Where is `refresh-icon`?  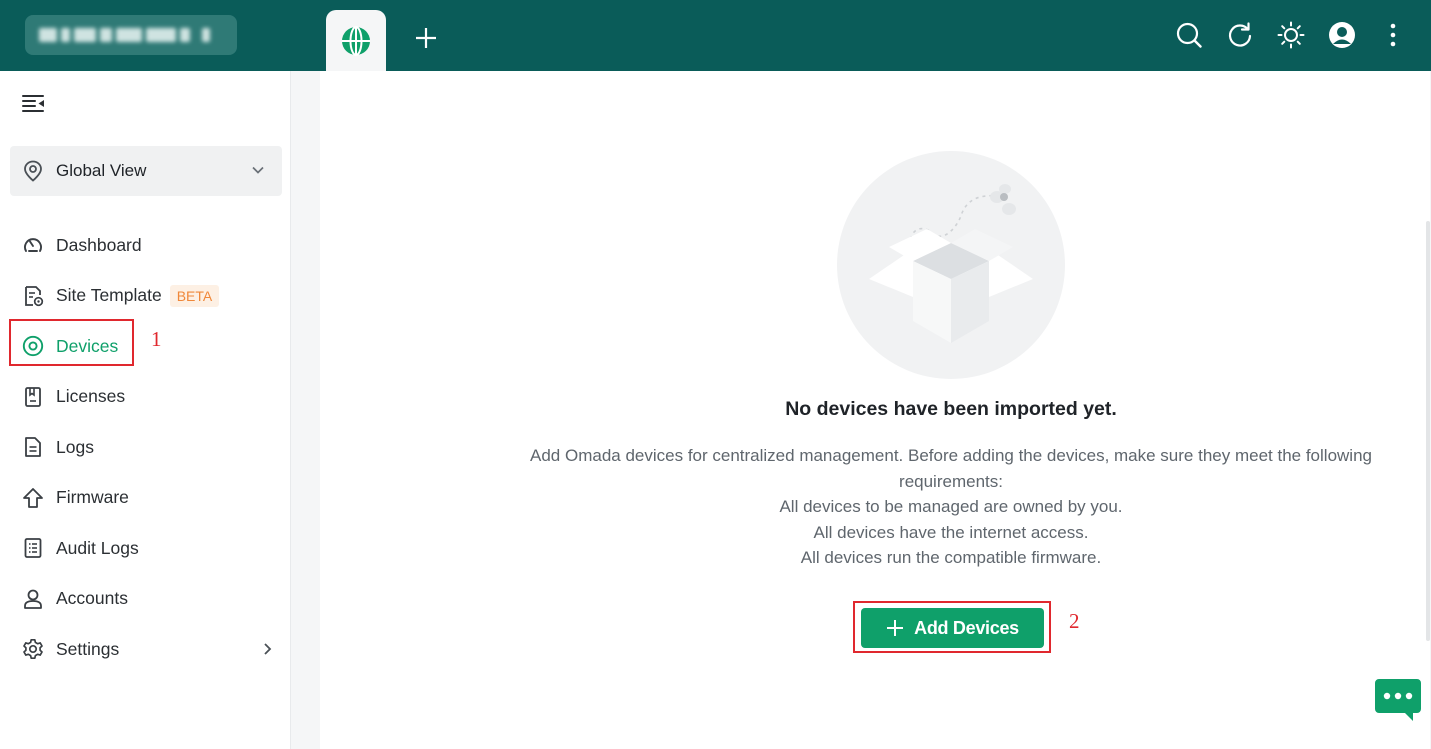 refresh-icon is located at coordinates (1239, 34).